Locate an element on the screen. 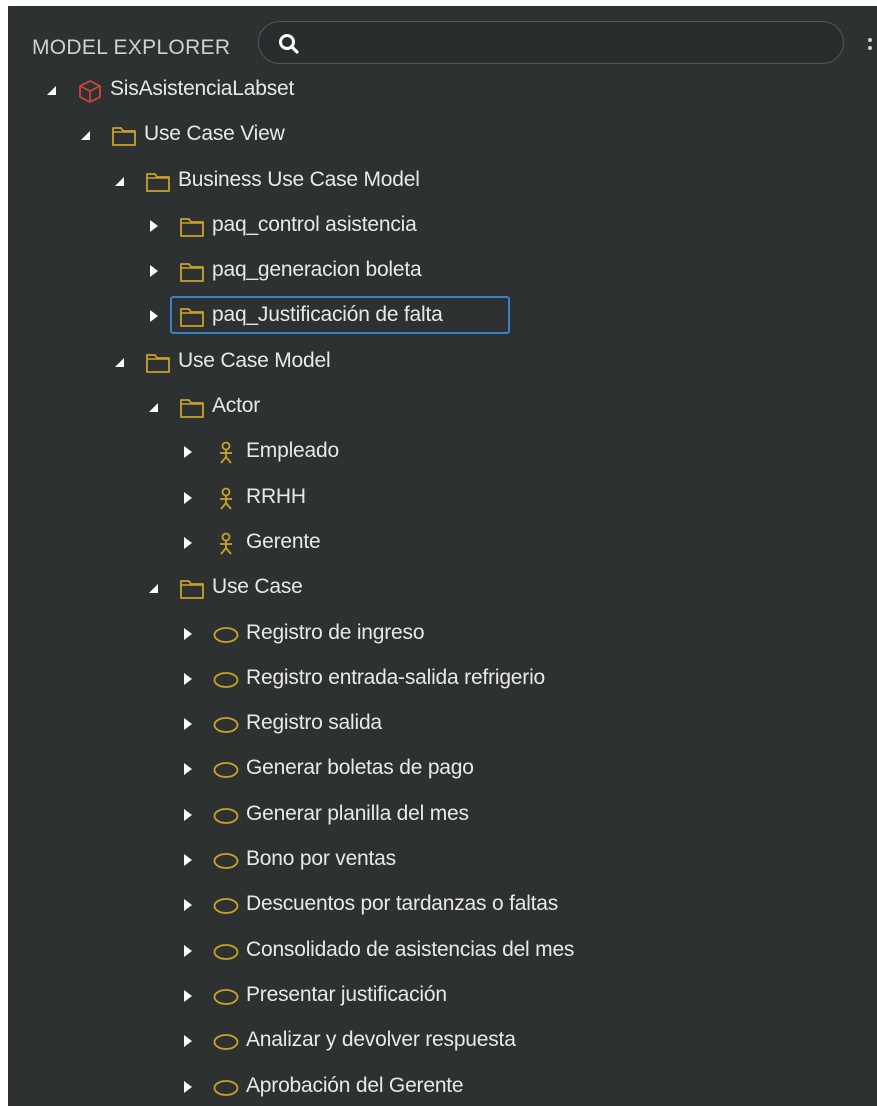  tree-item: paq_Justificación de falta is located at coordinates (442, 316).